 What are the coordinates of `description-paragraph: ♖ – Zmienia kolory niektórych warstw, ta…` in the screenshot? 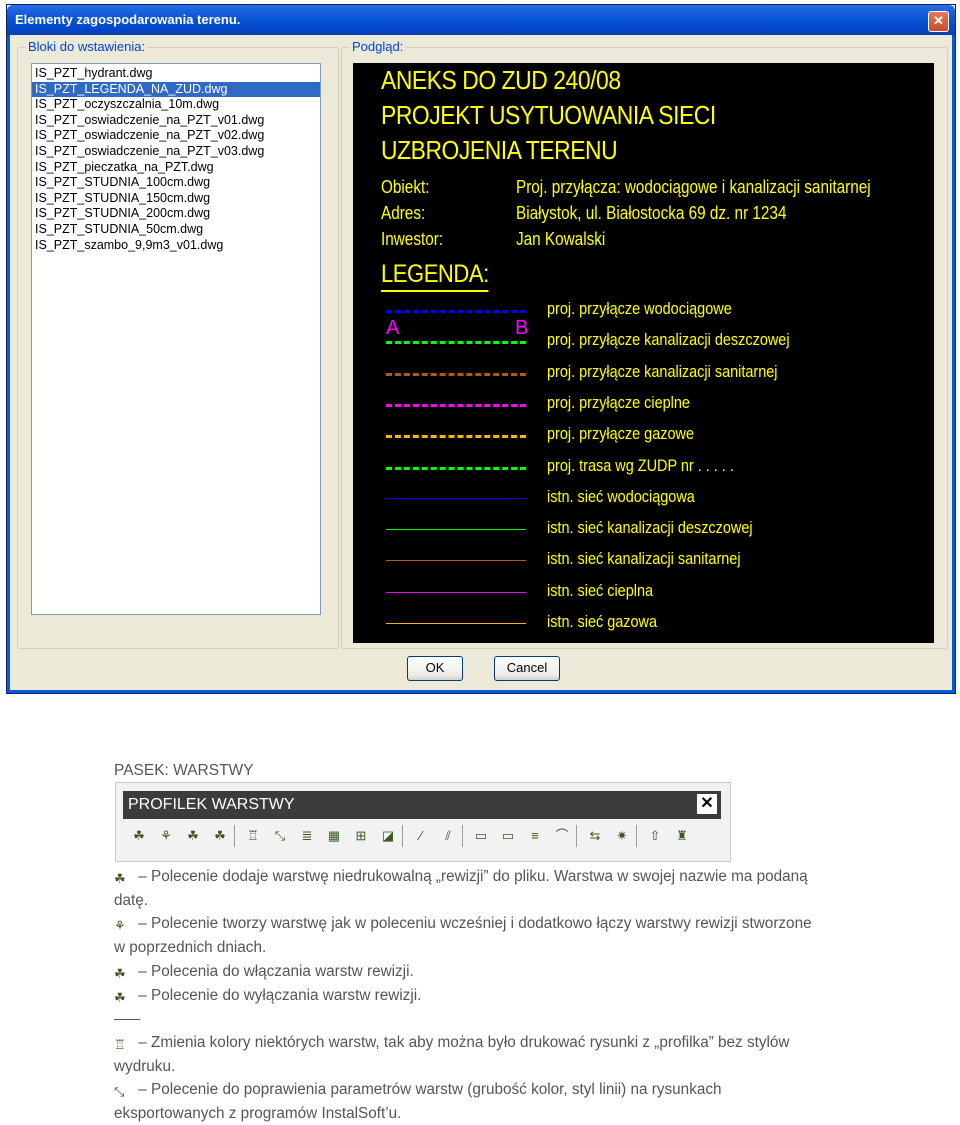 It's located at (469, 1054).